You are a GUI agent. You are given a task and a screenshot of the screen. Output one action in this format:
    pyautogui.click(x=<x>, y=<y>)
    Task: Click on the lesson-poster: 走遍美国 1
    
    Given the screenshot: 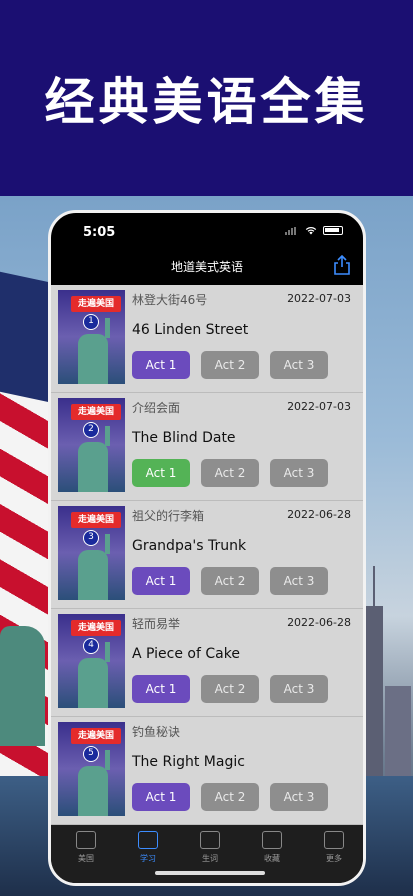 What is the action you would take?
    pyautogui.click(x=91, y=337)
    